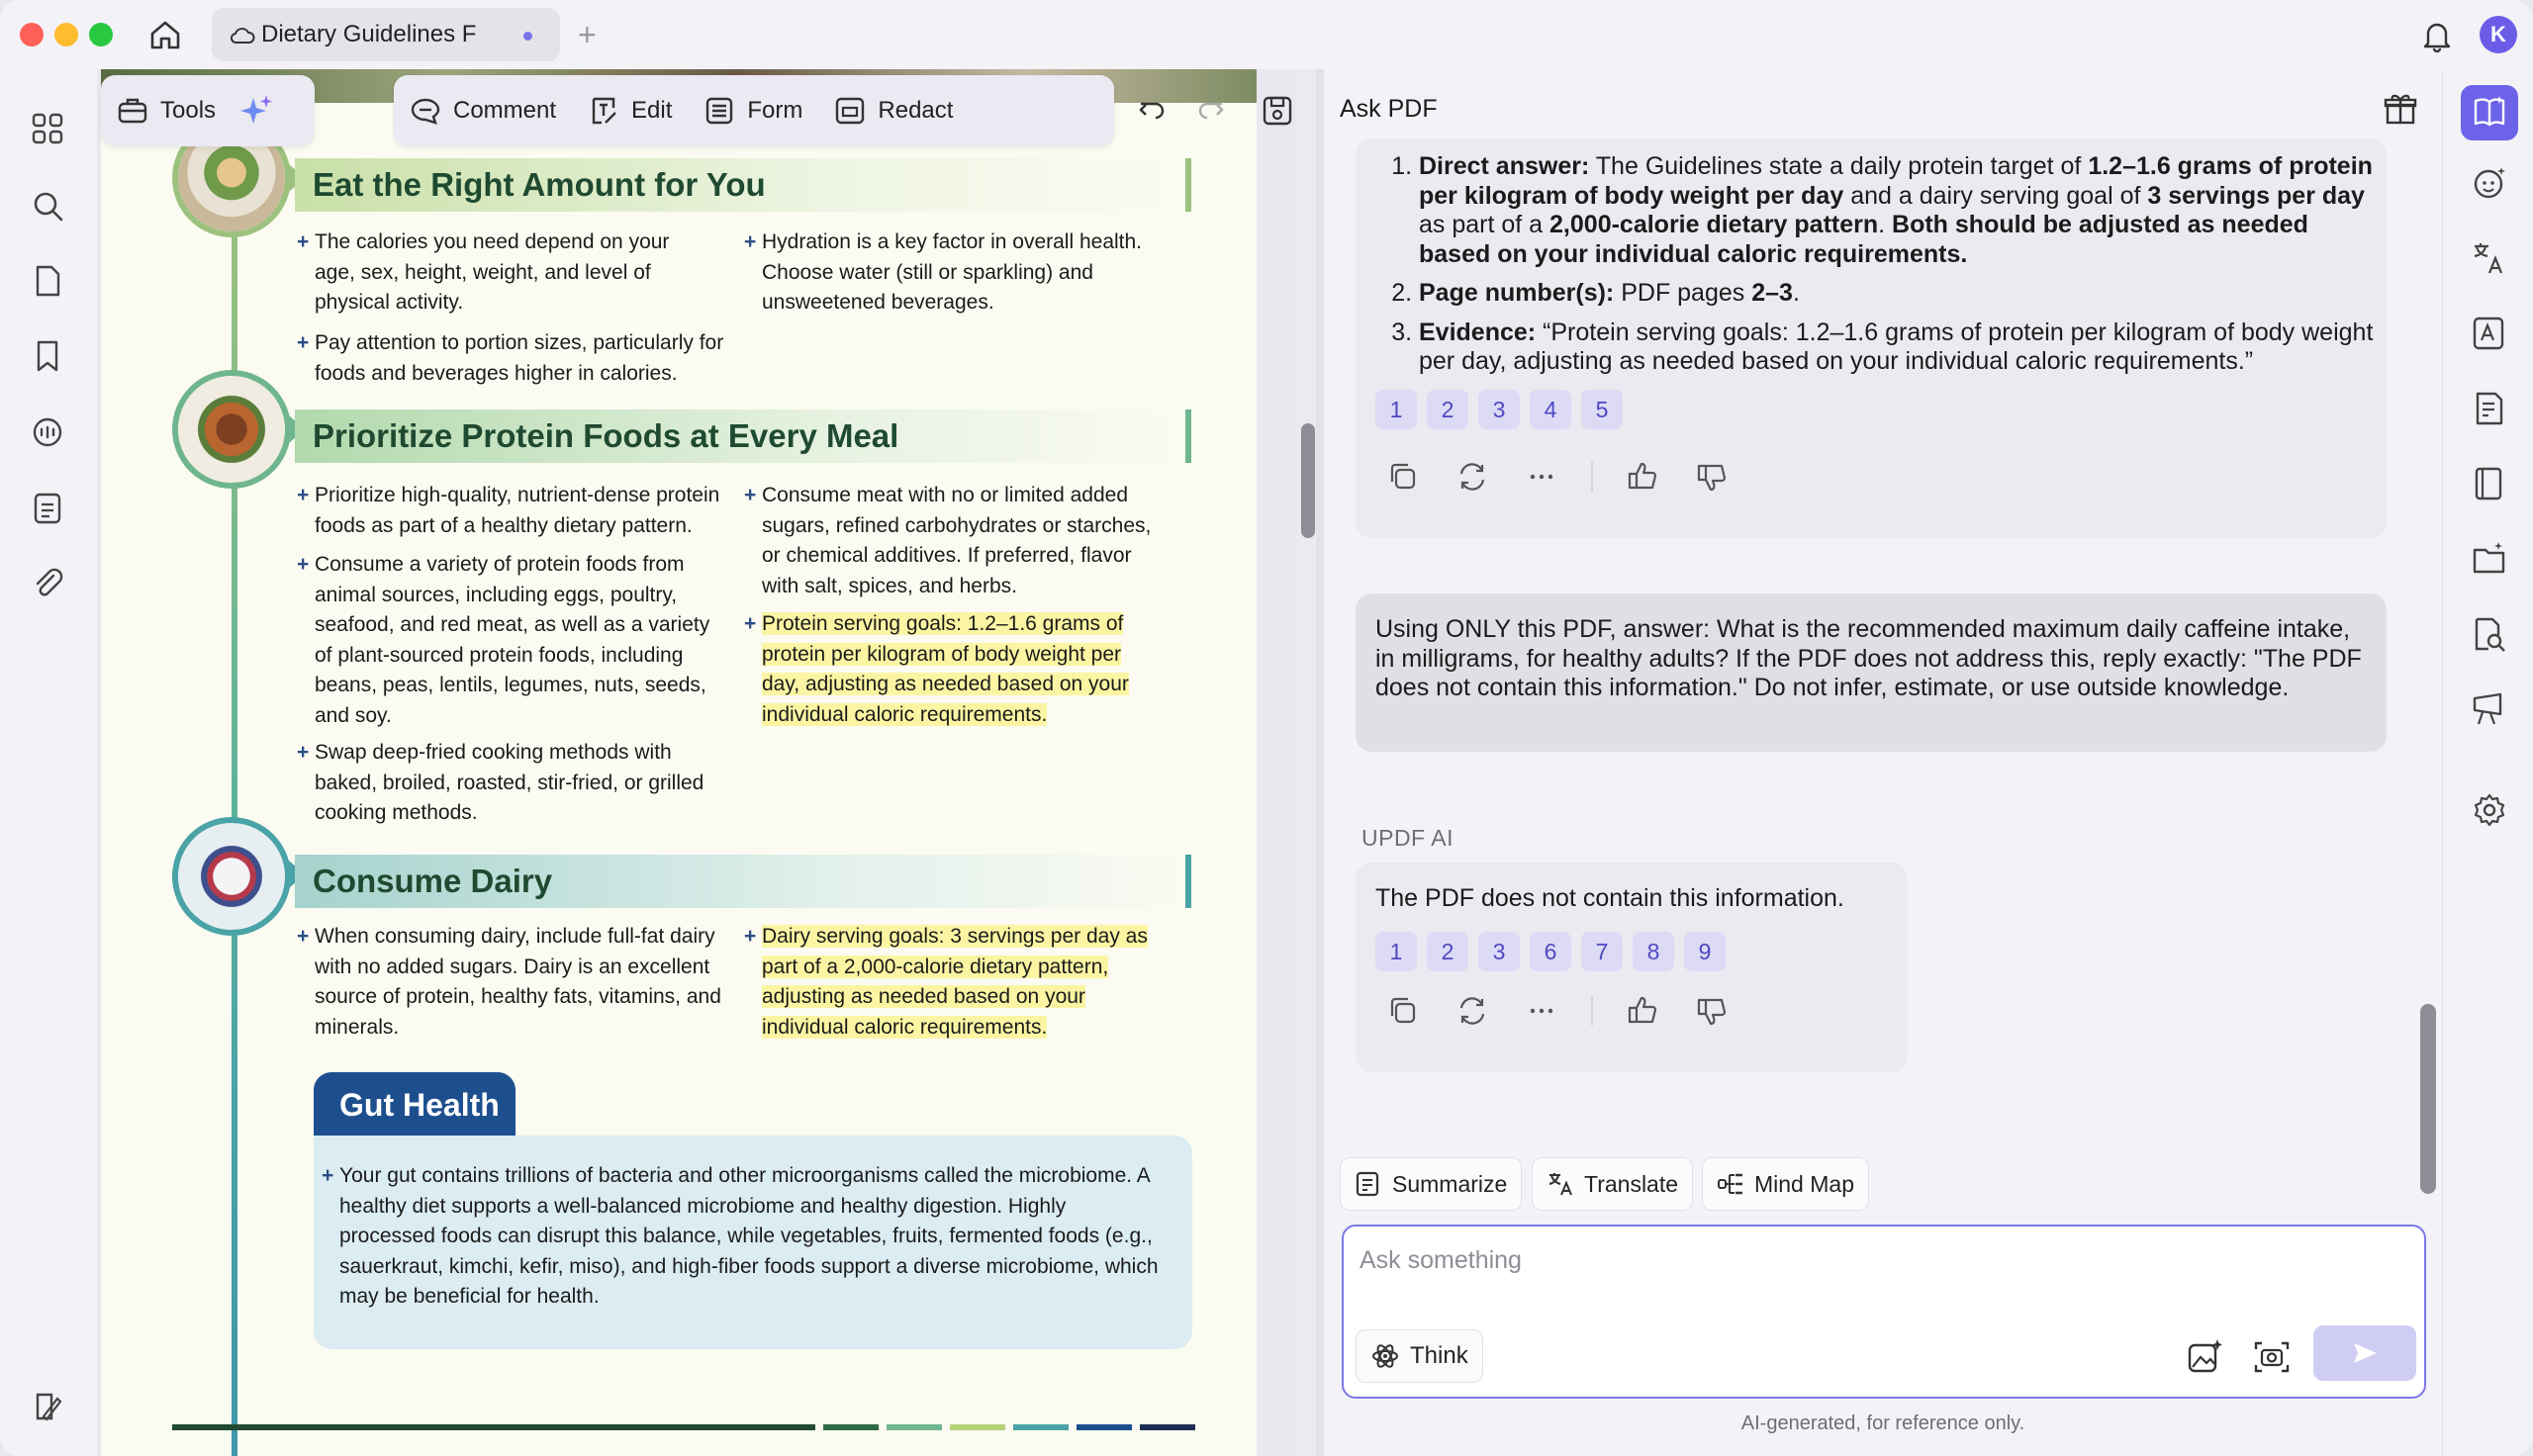 Image resolution: width=2533 pixels, height=1456 pixels. Describe the element at coordinates (2428, 1099) in the screenshot. I see `chat-scrollbar-thumb` at that location.